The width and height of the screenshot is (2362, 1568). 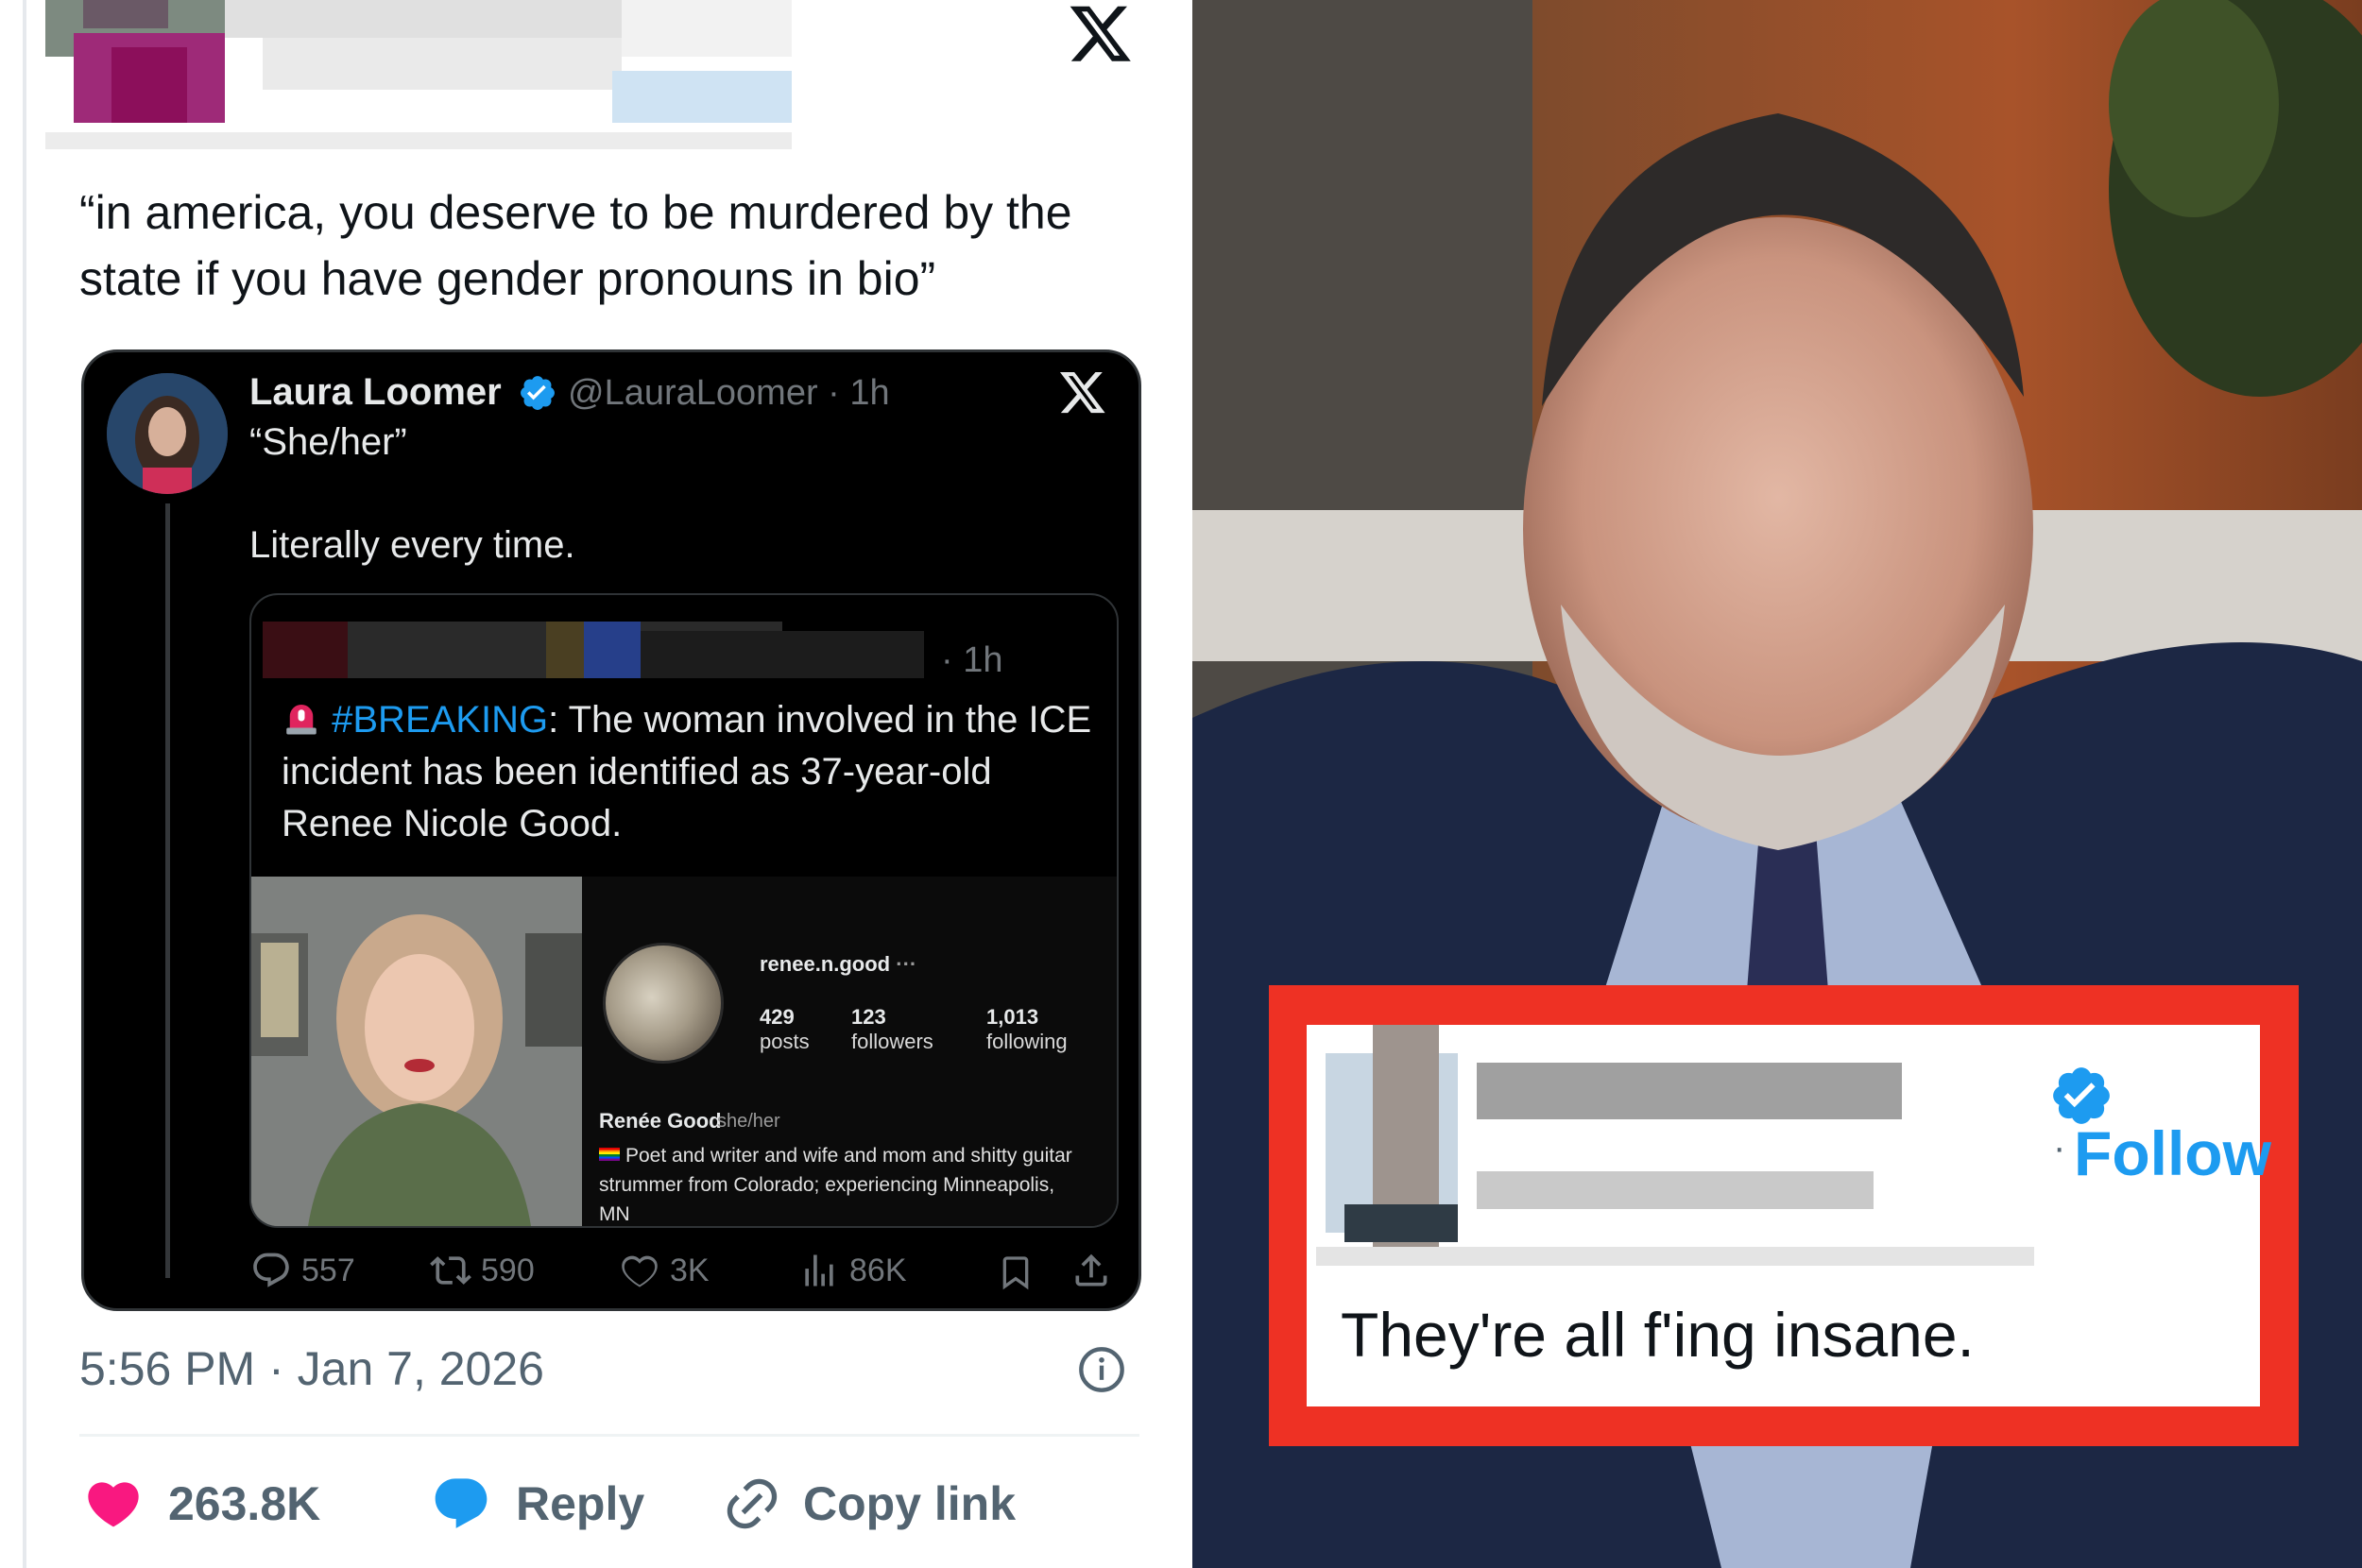 I want to click on panel-divider, so click(x=1181, y=784).